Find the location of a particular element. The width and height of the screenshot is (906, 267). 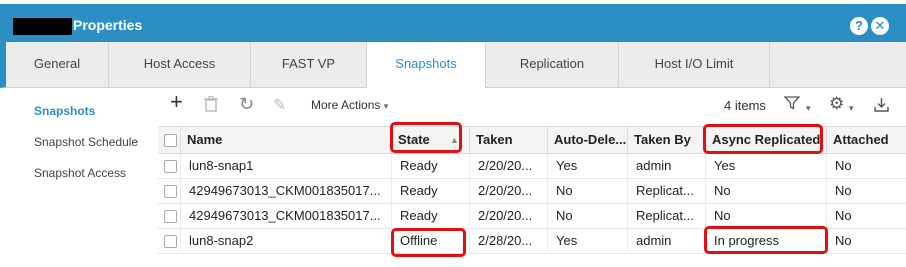

filter-icon is located at coordinates (792, 106).